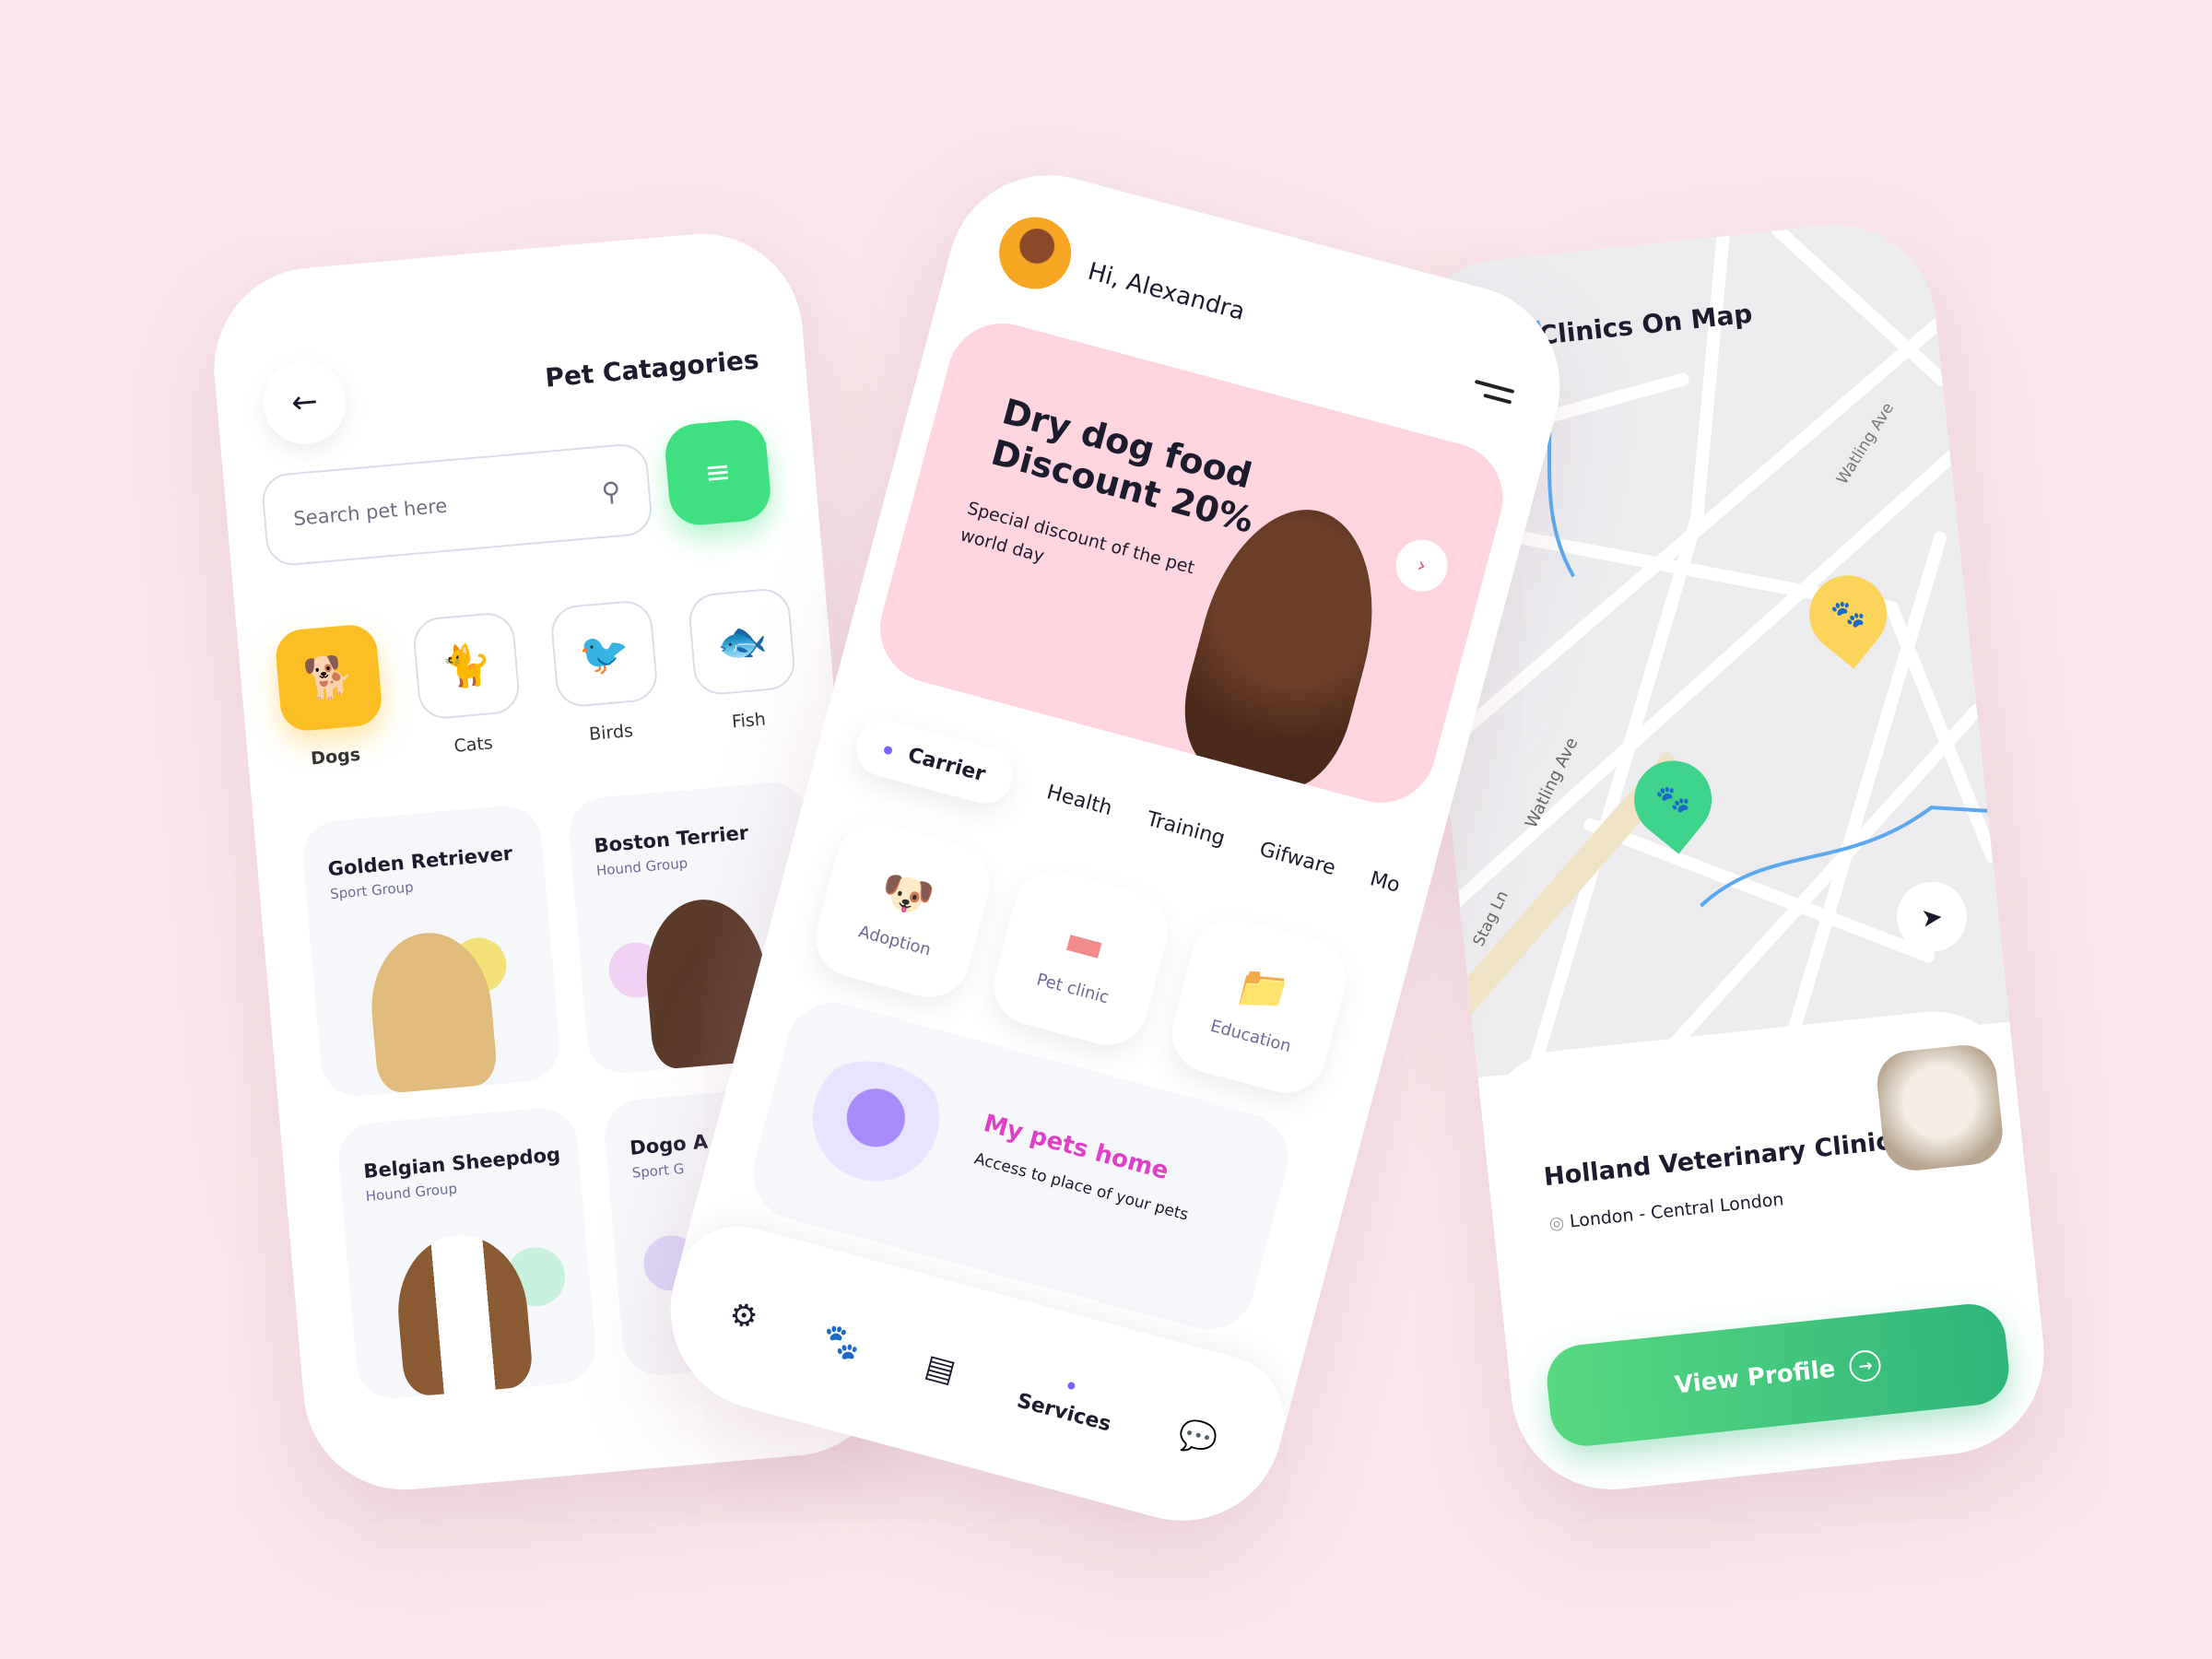 Image resolution: width=2212 pixels, height=1659 pixels. What do you see at coordinates (907, 894) in the screenshot?
I see `dog-toy-icon: 🐶` at bounding box center [907, 894].